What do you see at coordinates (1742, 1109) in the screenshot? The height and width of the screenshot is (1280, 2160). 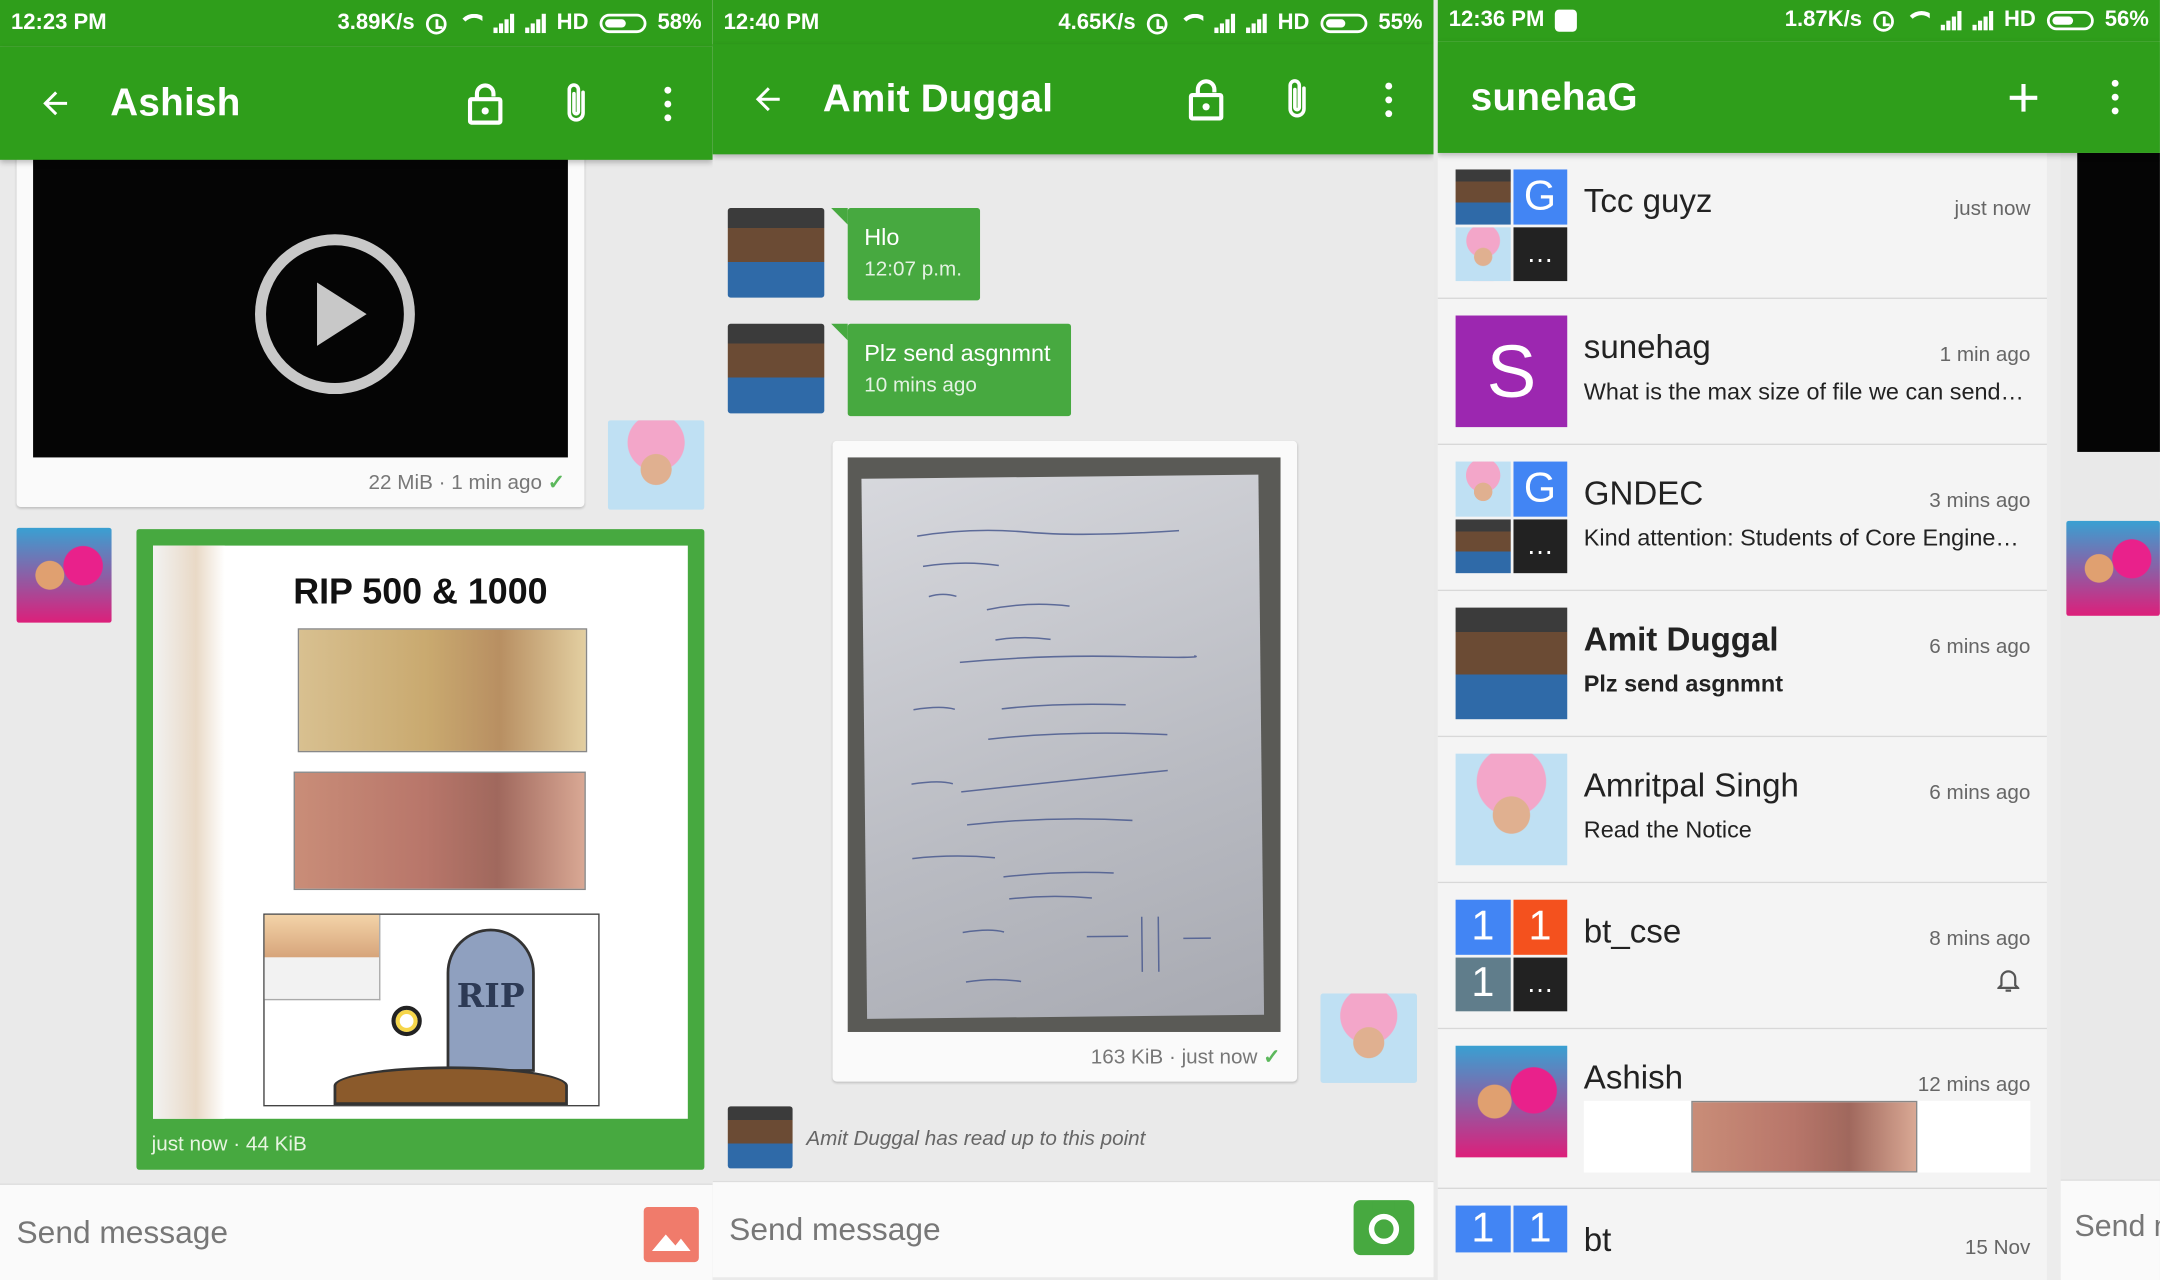 I see `conversation-row: Ashish 12 mins ago` at bounding box center [1742, 1109].